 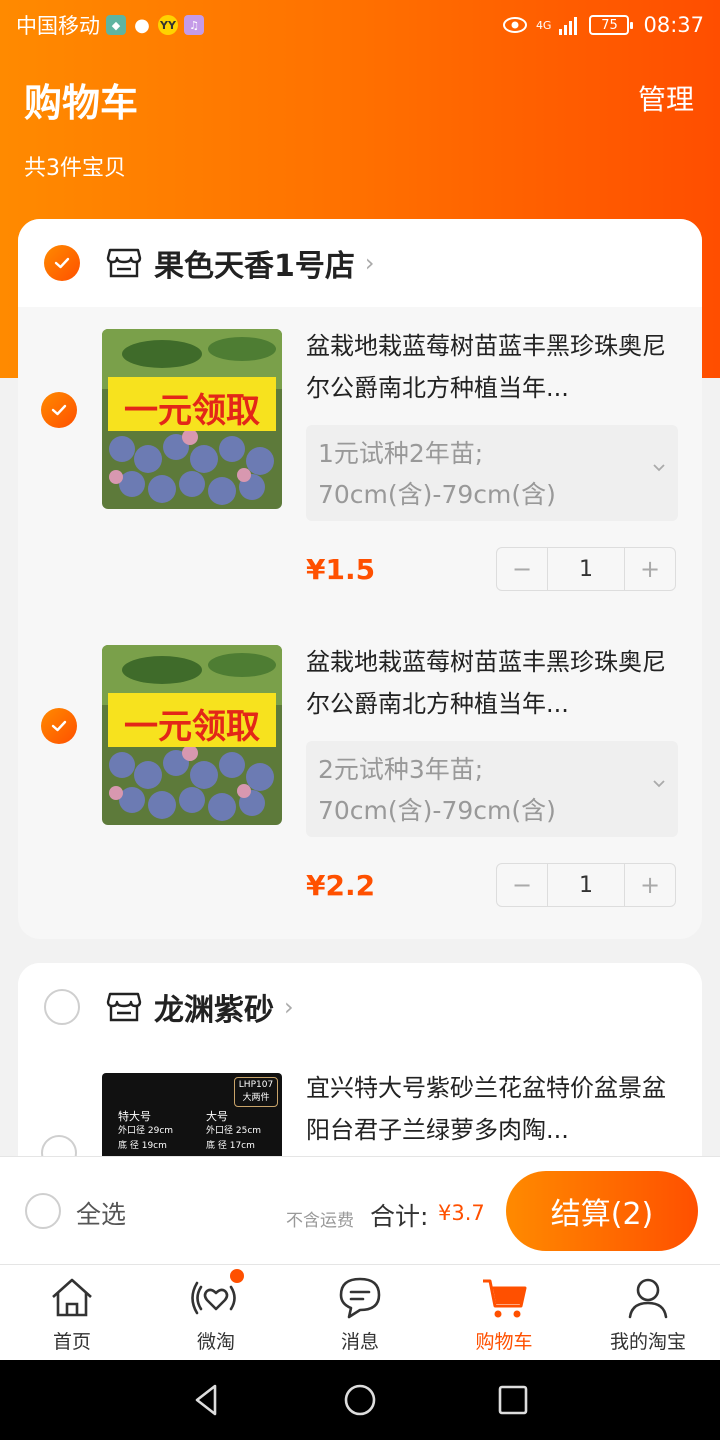 What do you see at coordinates (254, 263) in the screenshot?
I see `shop-name: 果色天香1号店` at bounding box center [254, 263].